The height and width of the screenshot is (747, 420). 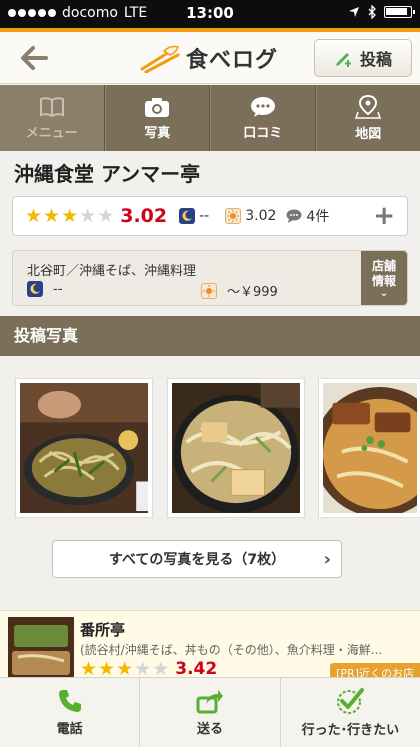 I want to click on tab-reviews-label: 口コミ, so click(x=263, y=133).